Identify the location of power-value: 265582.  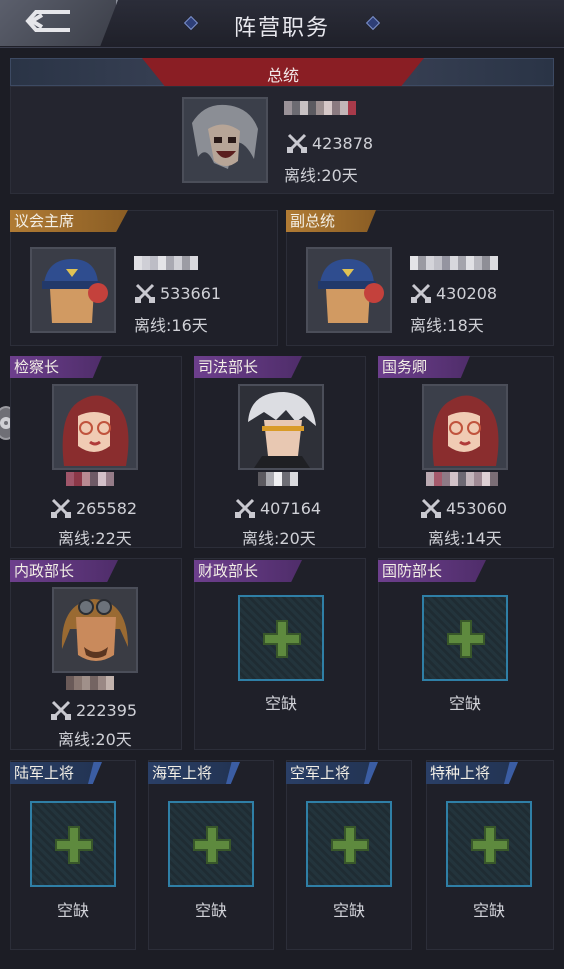
(107, 508).